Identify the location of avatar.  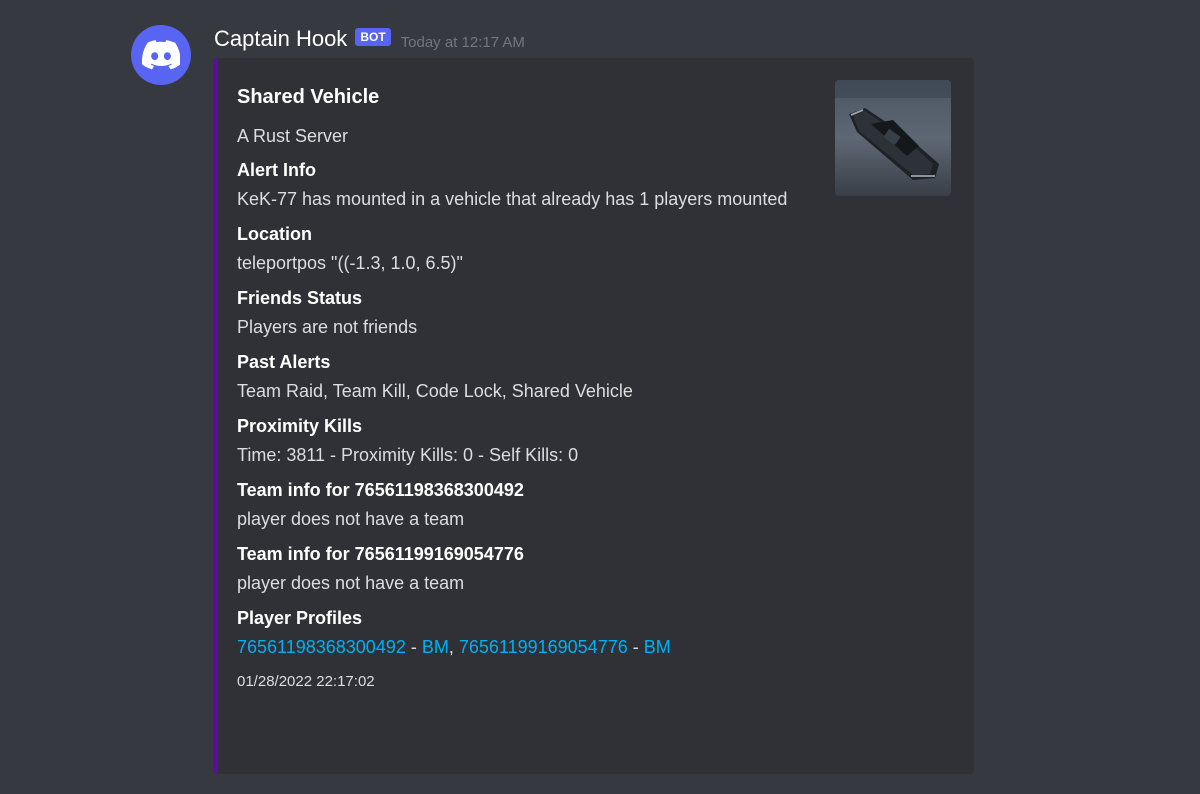
(161, 55).